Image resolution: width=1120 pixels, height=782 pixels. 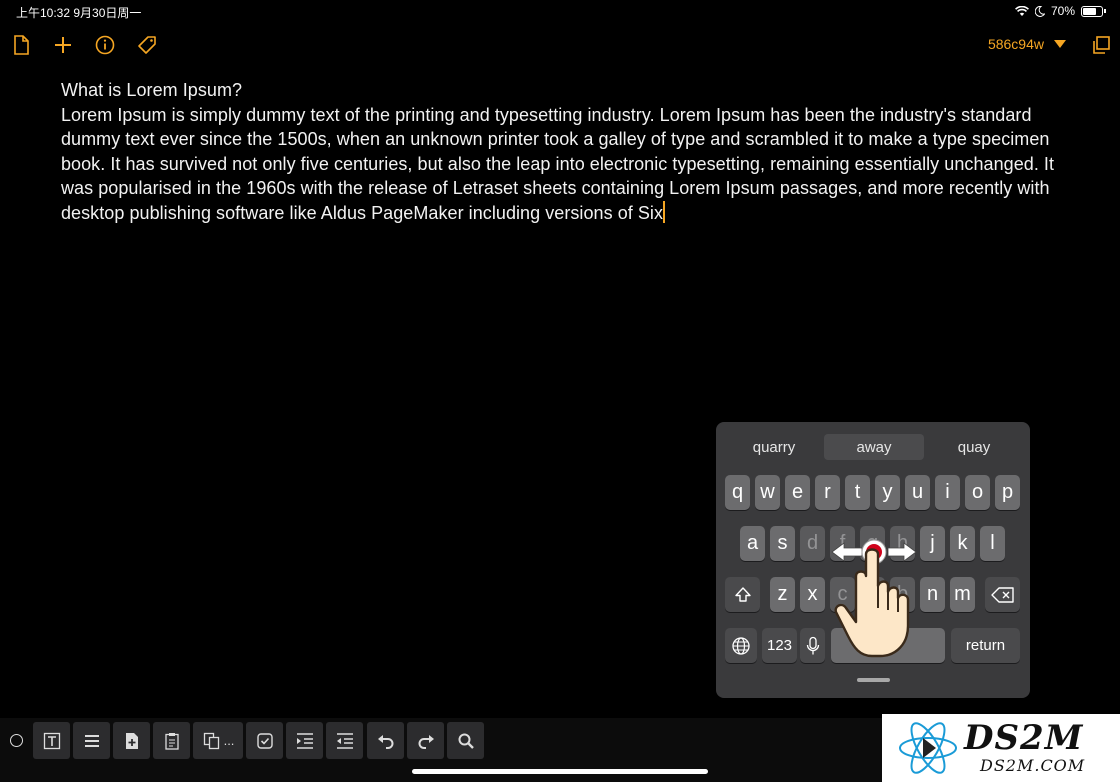 I want to click on outdent-icon, so click(x=344, y=740).